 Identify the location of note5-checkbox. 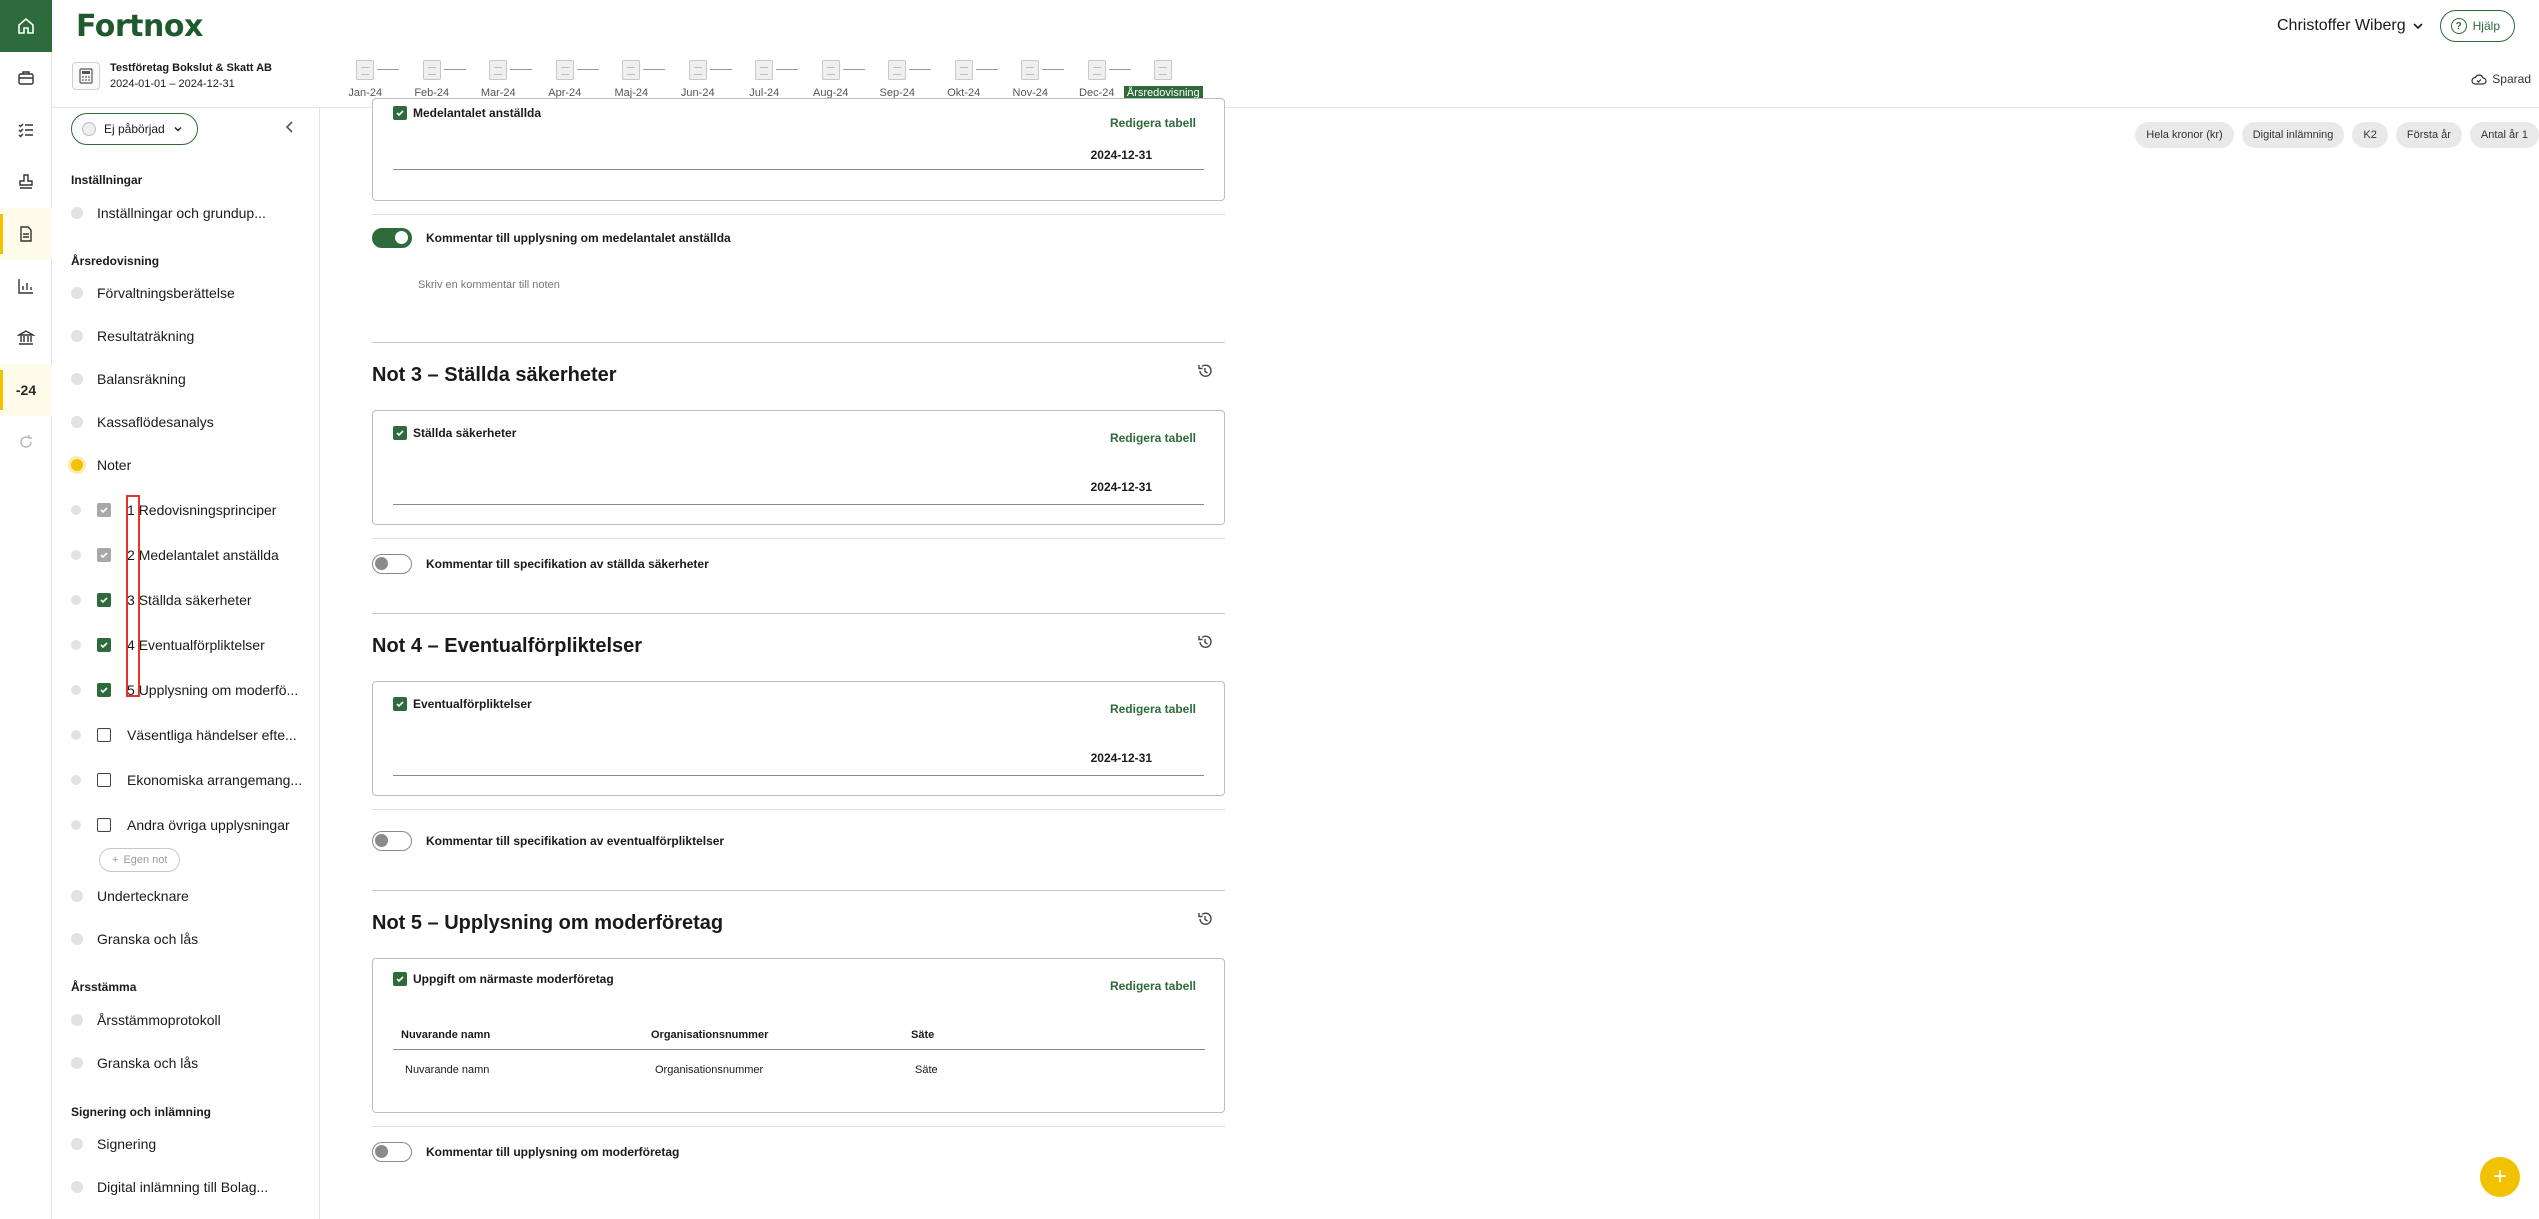
(400, 979).